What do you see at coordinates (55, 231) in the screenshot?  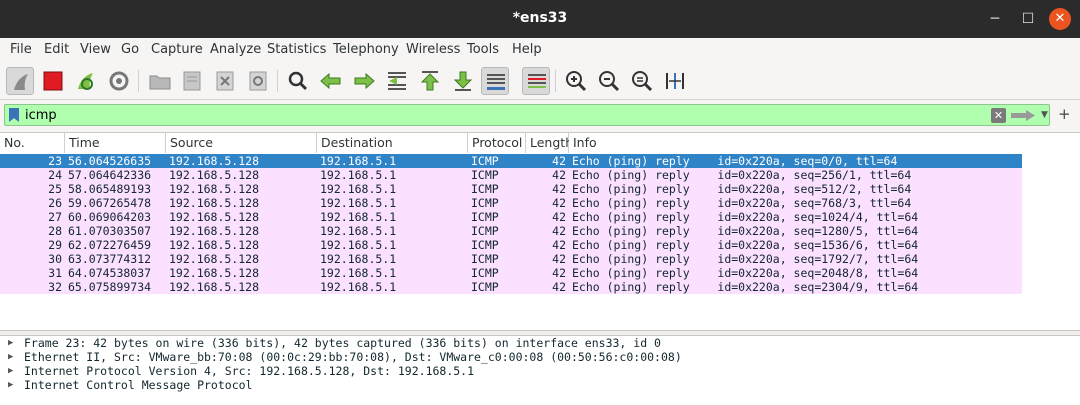 I see `cell-no: 28` at bounding box center [55, 231].